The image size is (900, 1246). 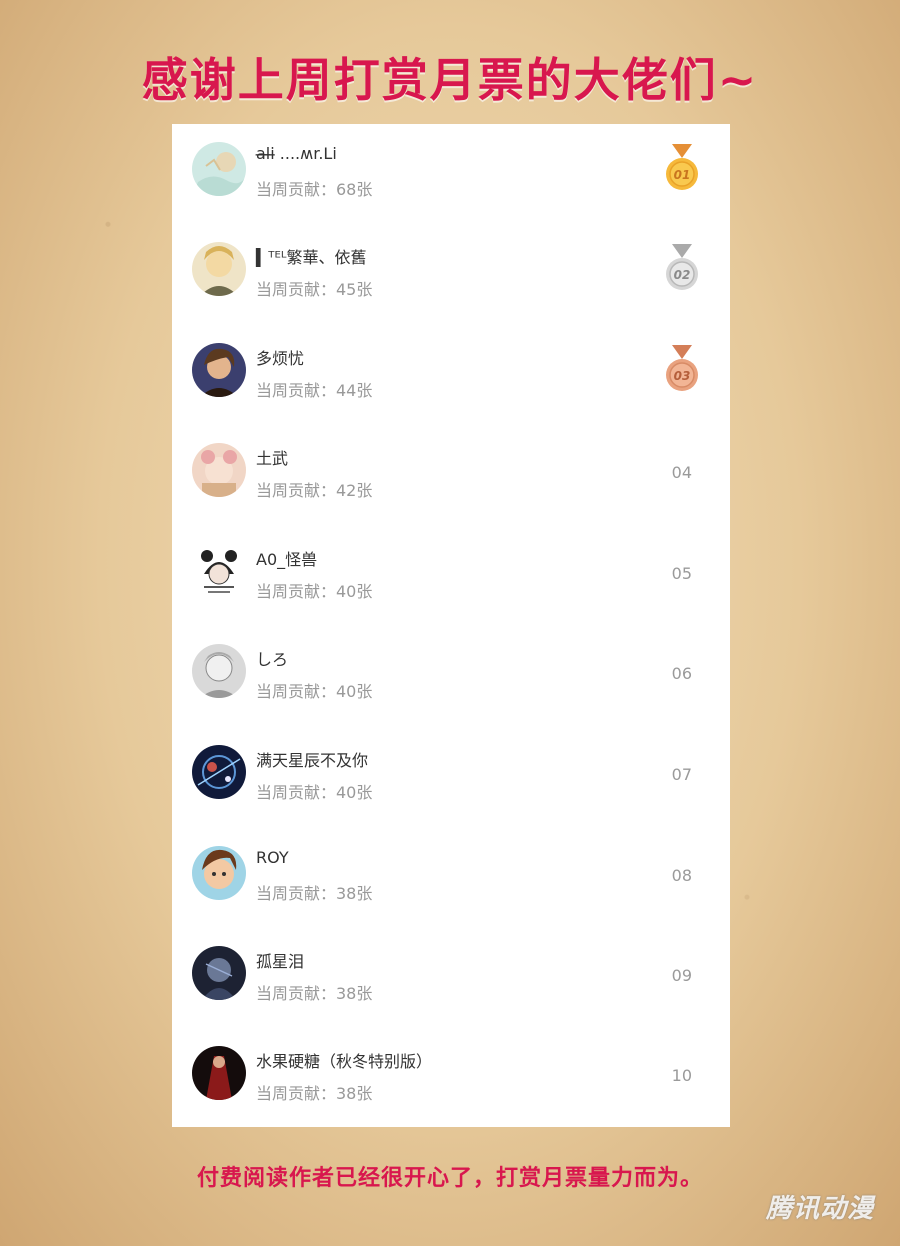 I want to click on leaderboard-row: ▍ᵀᴱᴸ繁華、依舊 当周贡献：45张 02, so click(x=451, y=274).